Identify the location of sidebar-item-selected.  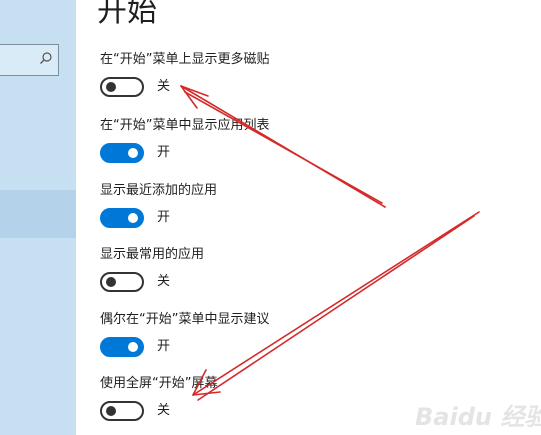
(38, 214).